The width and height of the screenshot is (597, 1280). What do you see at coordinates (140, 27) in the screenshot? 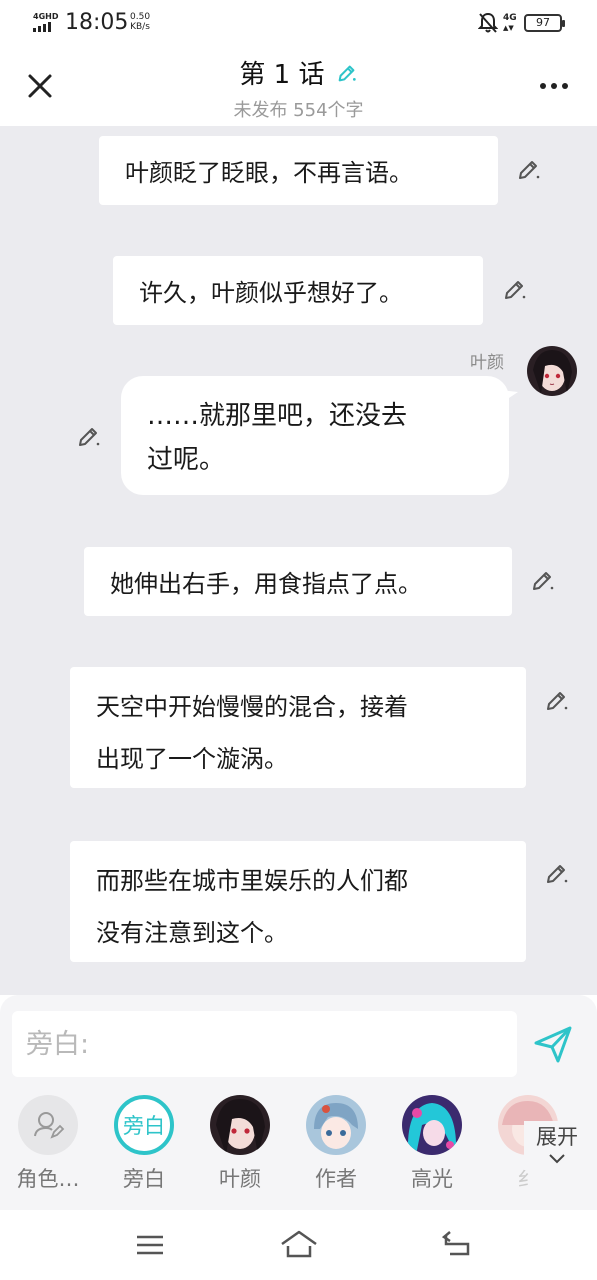
I see `speed-unit: KB/s` at bounding box center [140, 27].